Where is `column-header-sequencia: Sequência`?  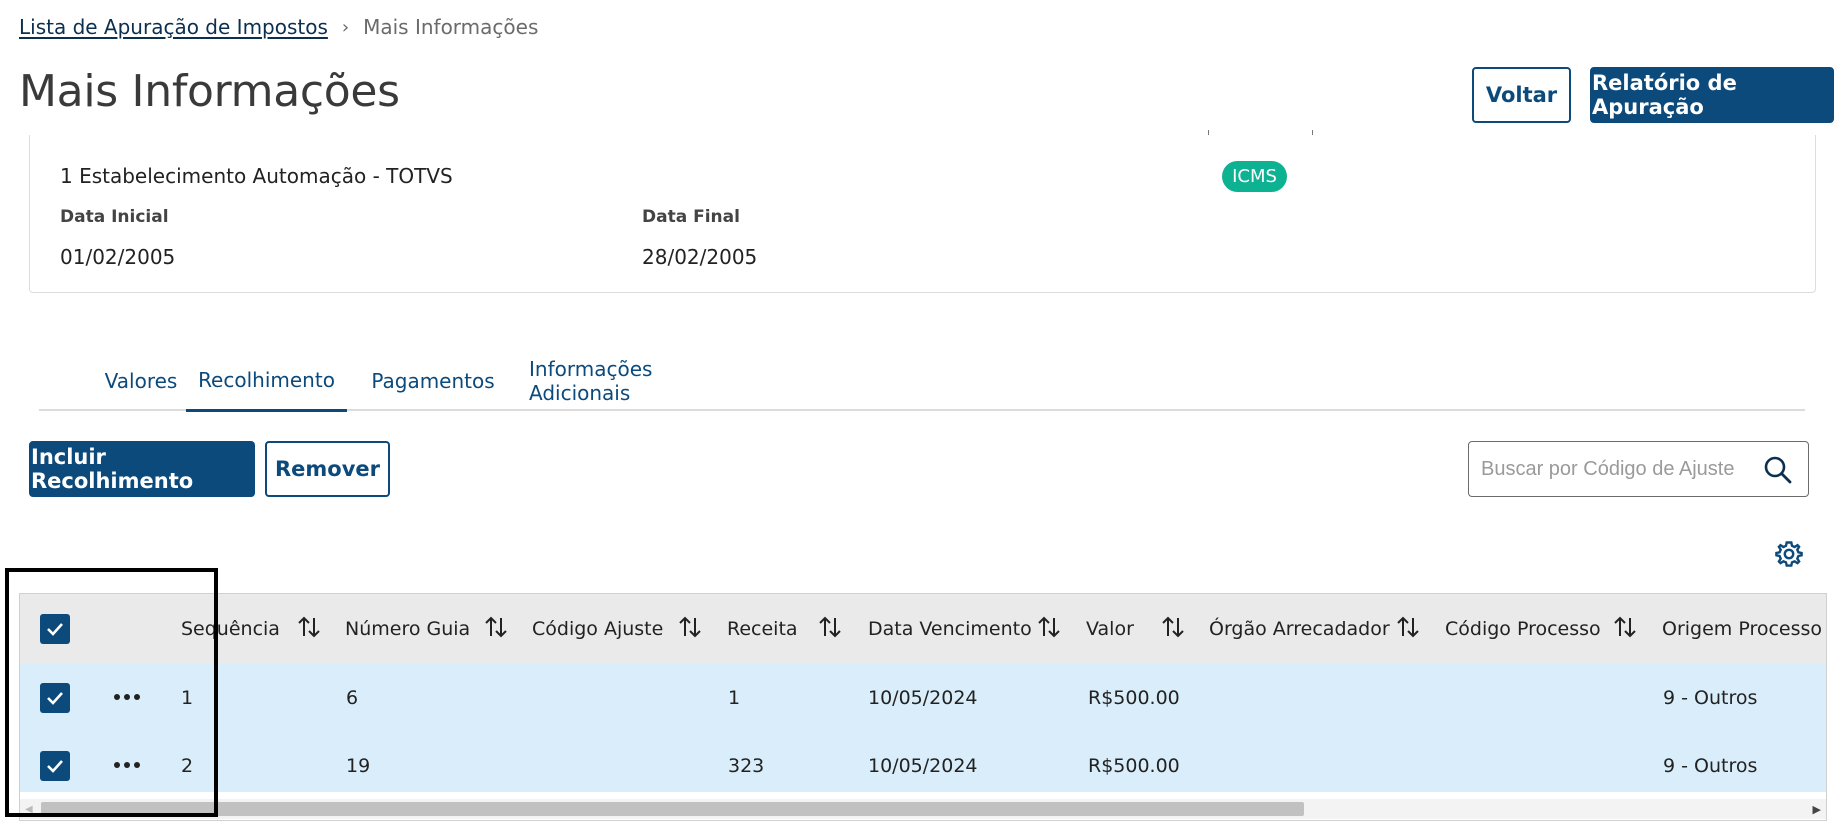
column-header-sequencia: Sequência is located at coordinates (230, 629).